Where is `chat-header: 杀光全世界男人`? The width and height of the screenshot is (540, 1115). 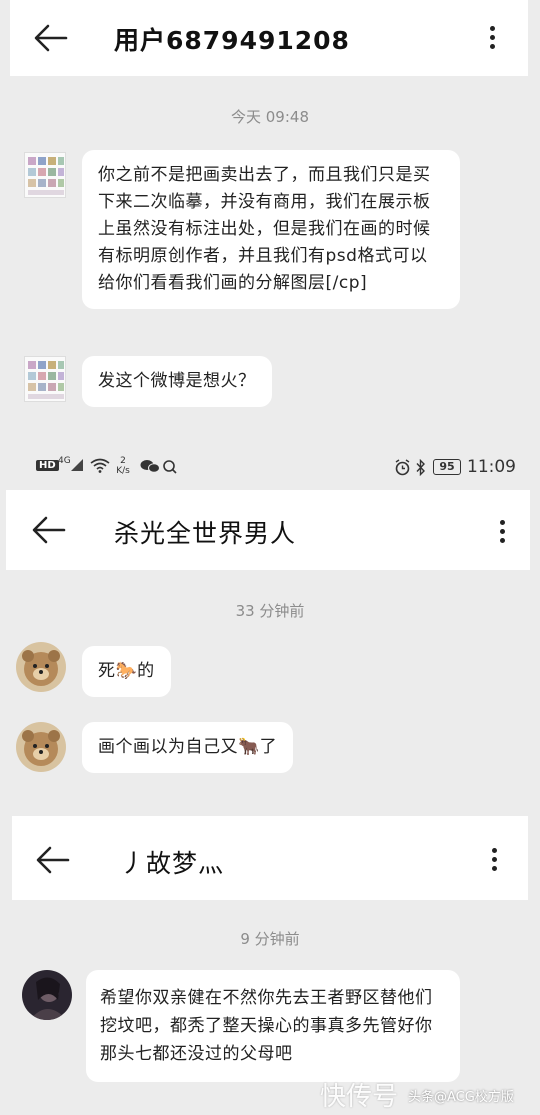 chat-header: 杀光全世界男人 is located at coordinates (268, 530).